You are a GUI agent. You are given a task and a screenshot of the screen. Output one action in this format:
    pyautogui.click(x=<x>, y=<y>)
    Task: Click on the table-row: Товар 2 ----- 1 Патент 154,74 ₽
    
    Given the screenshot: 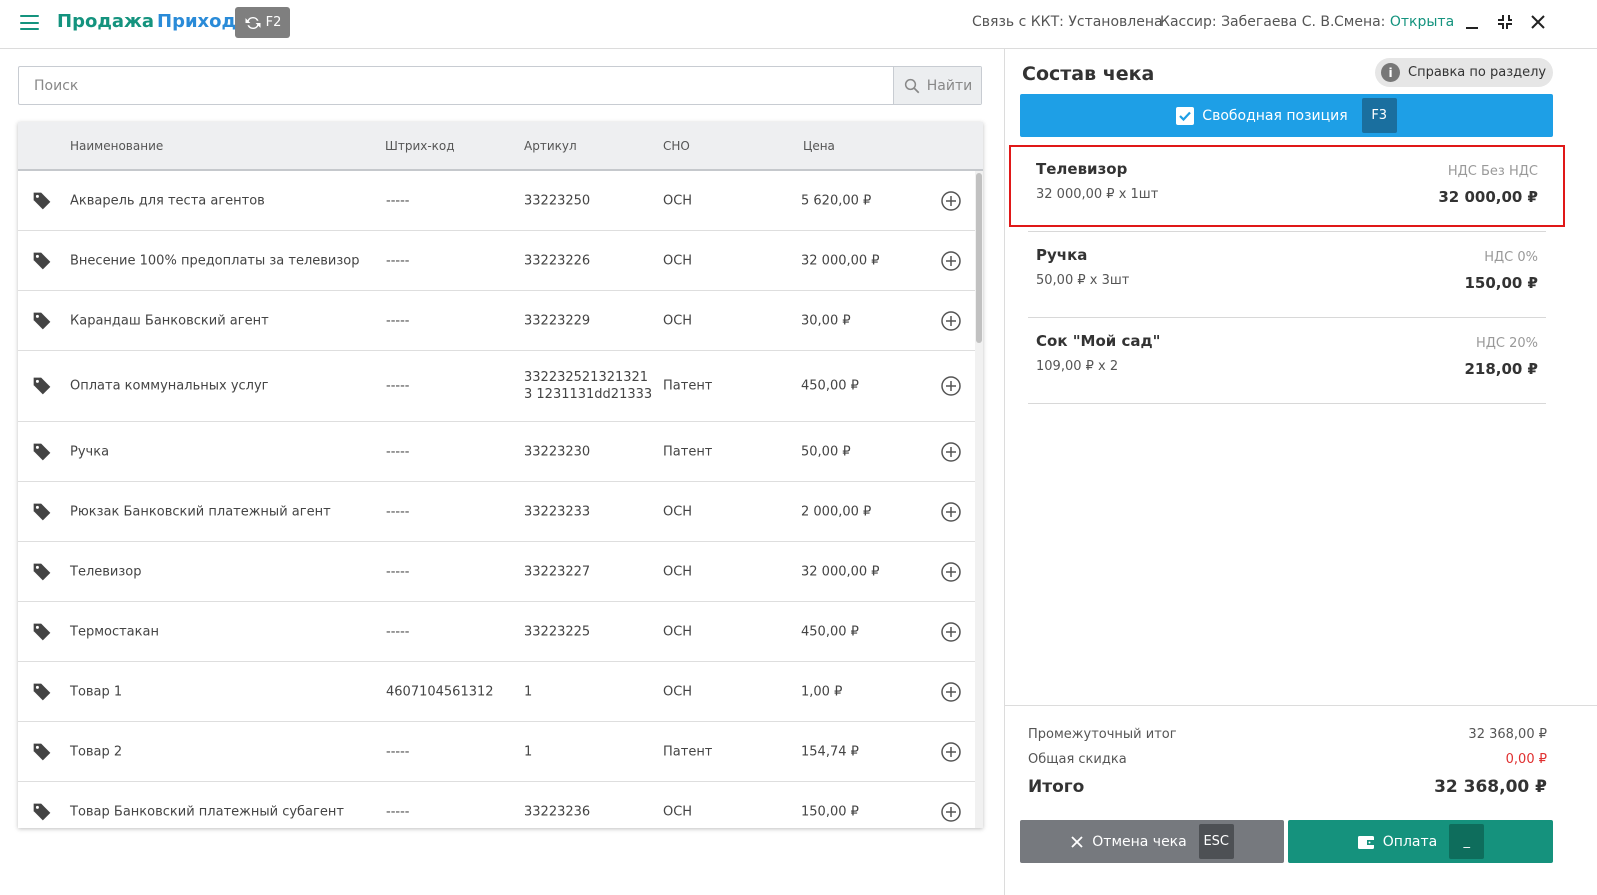 What is the action you would take?
    pyautogui.click(x=497, y=752)
    